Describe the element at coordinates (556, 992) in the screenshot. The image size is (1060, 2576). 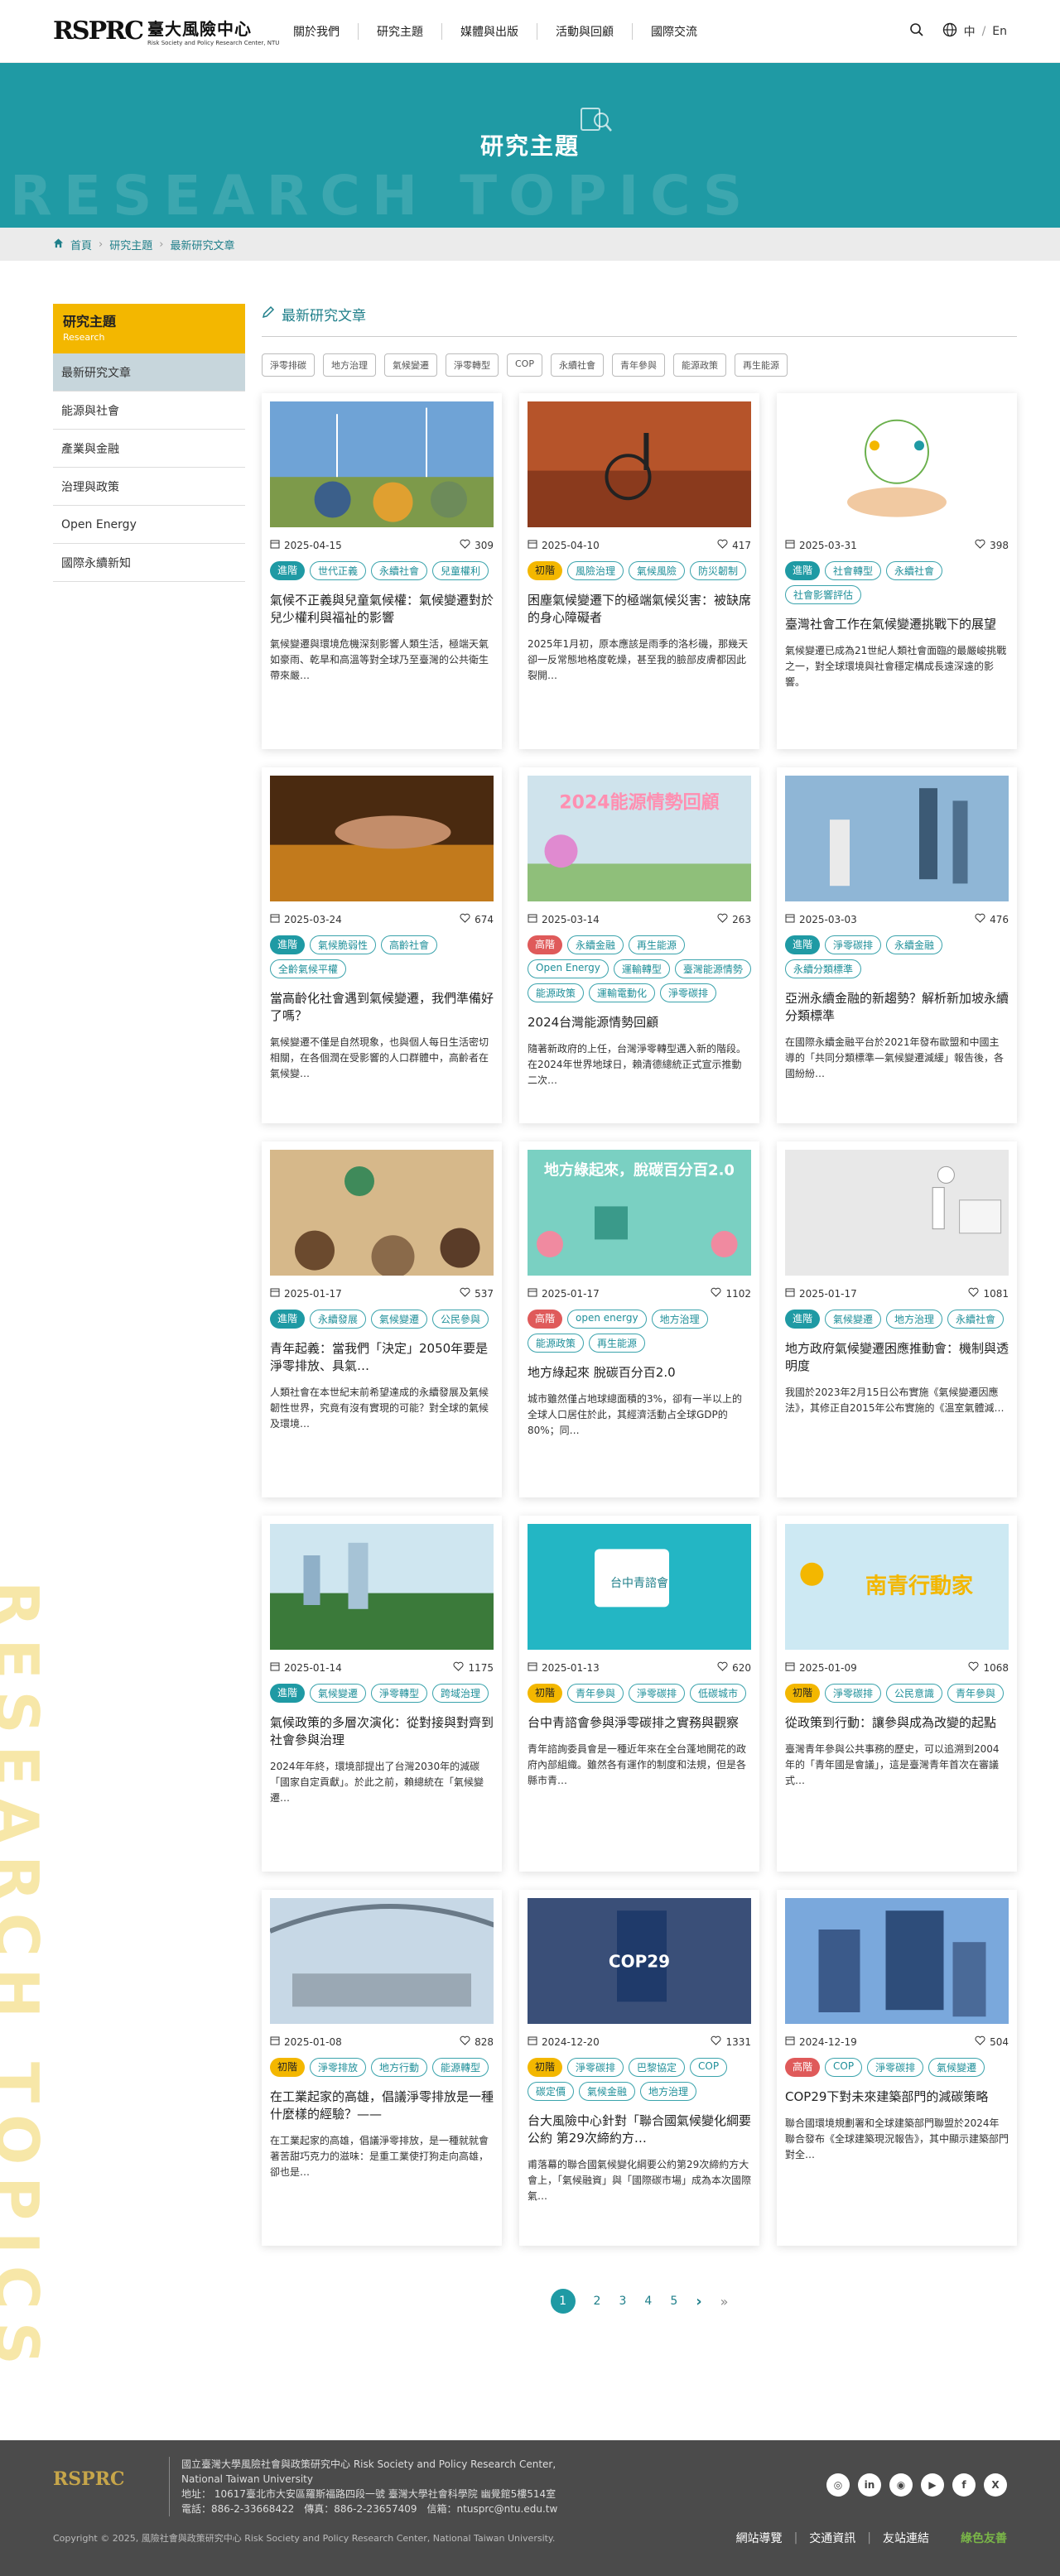
I see `article-tag-chip: 能源政策` at that location.